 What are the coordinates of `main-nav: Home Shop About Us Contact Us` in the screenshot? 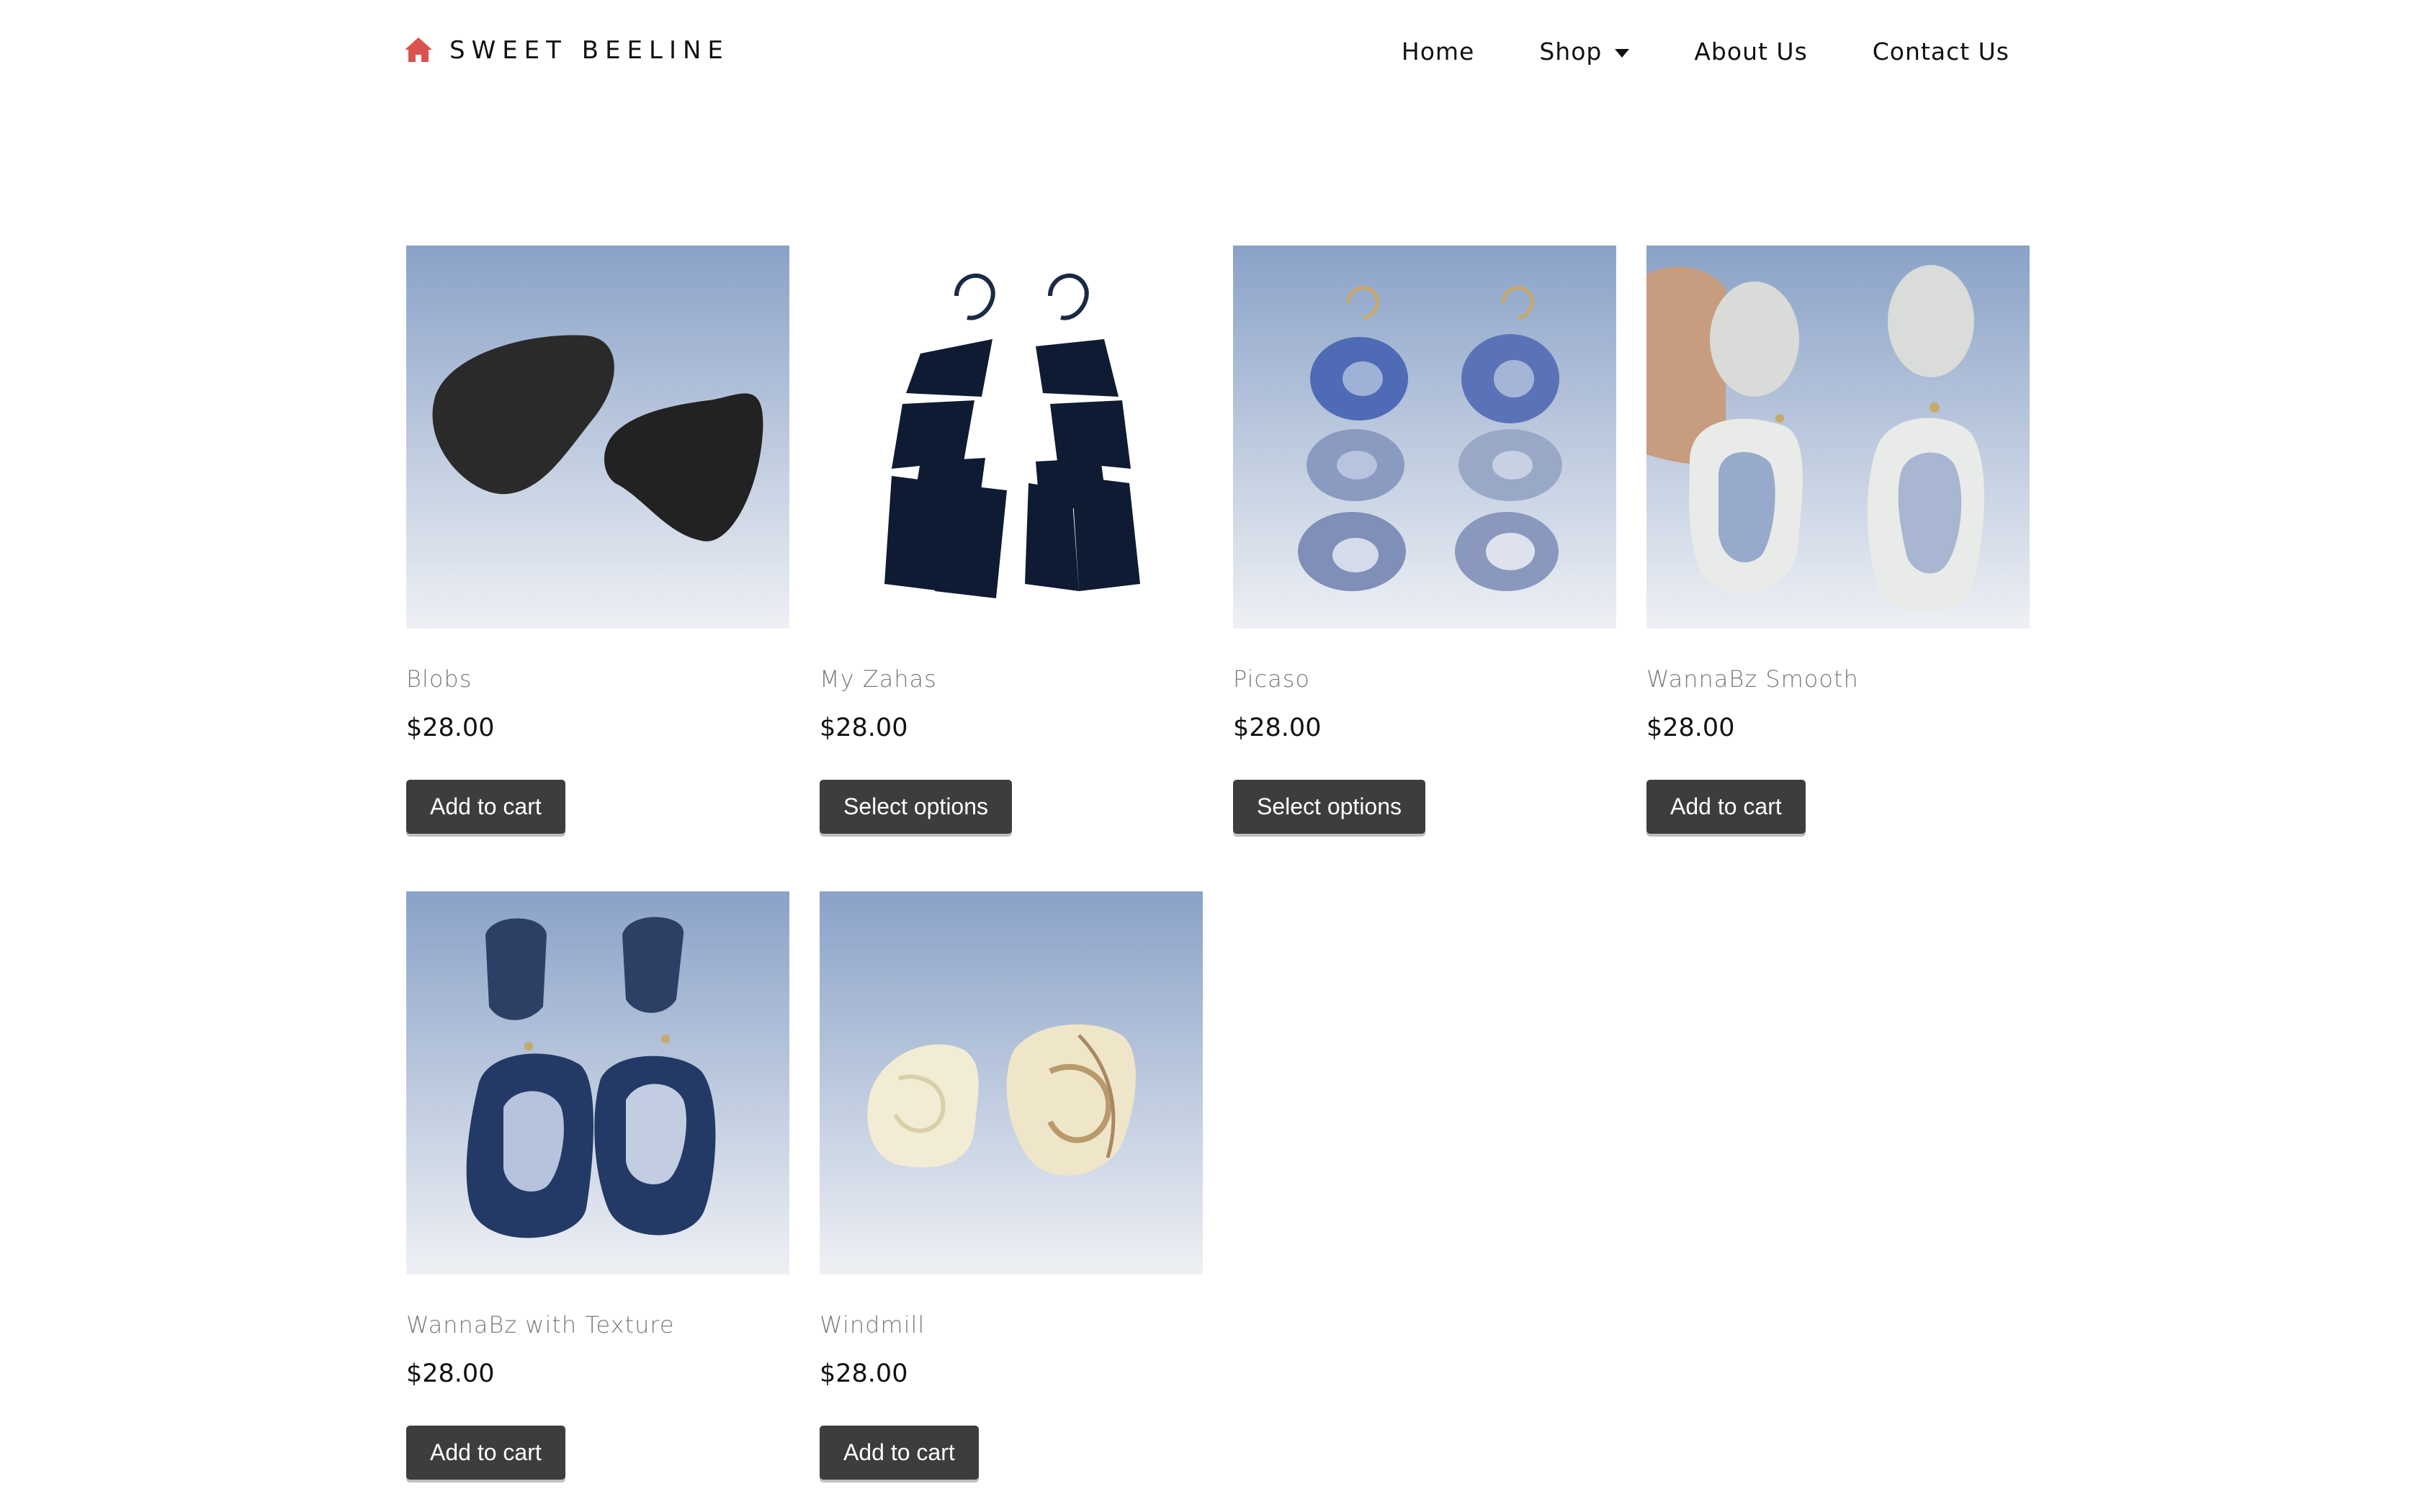 It's located at (1706, 51).